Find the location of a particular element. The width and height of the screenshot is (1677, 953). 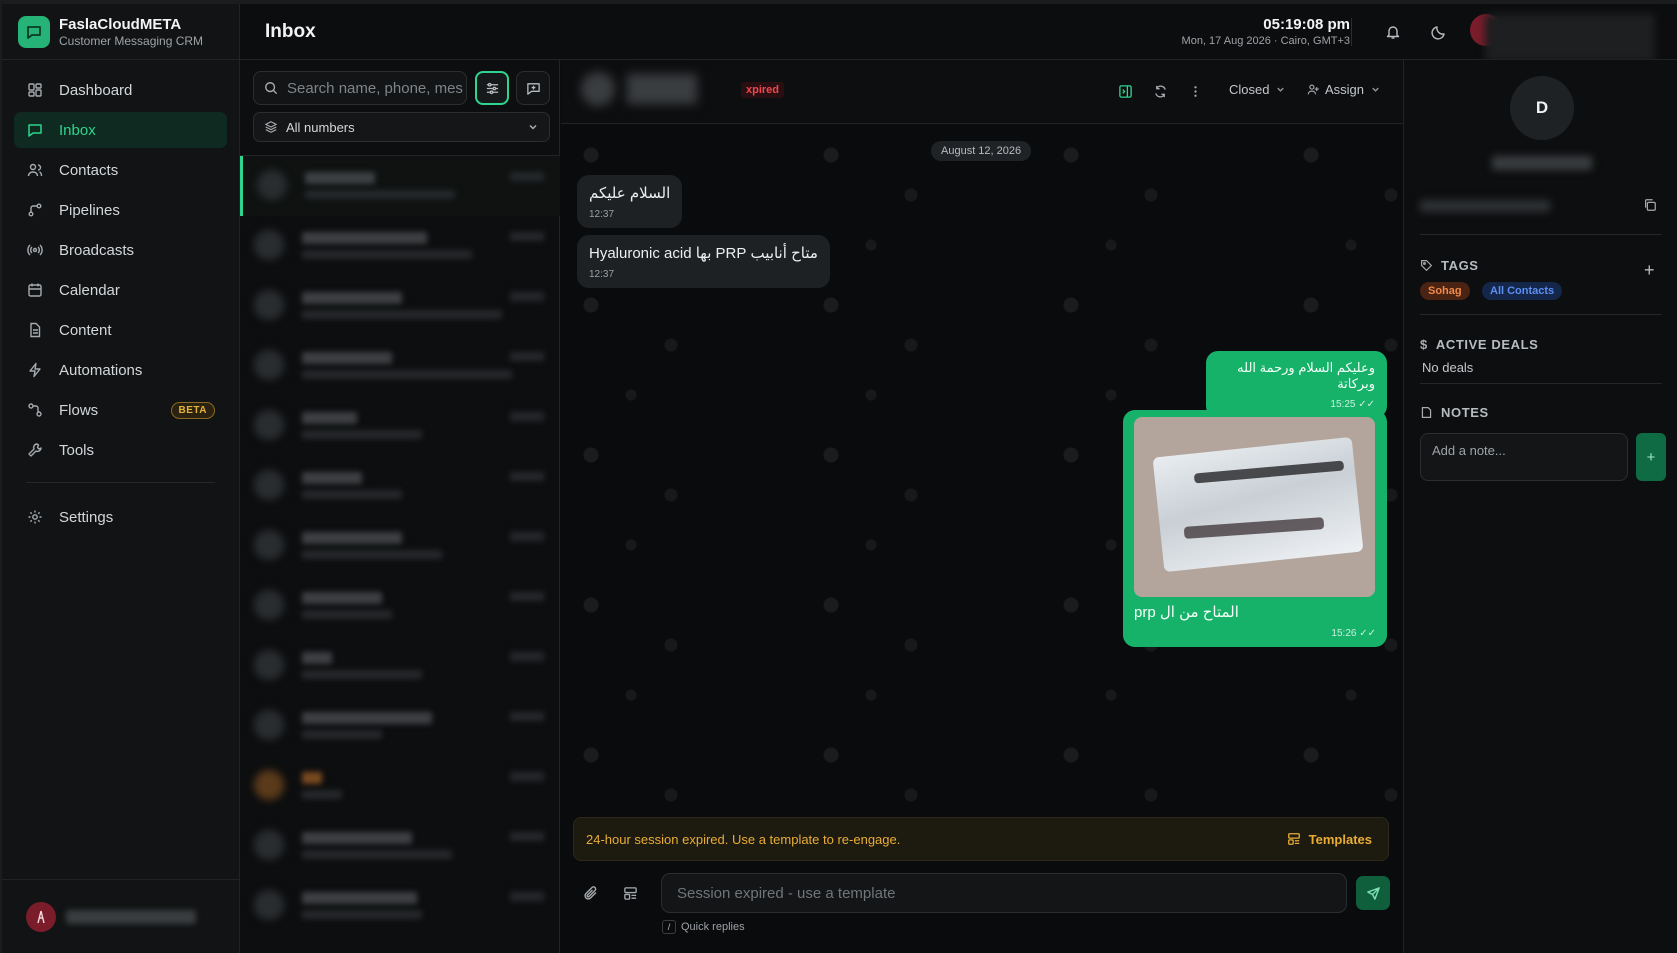

filter-button is located at coordinates (492, 88).